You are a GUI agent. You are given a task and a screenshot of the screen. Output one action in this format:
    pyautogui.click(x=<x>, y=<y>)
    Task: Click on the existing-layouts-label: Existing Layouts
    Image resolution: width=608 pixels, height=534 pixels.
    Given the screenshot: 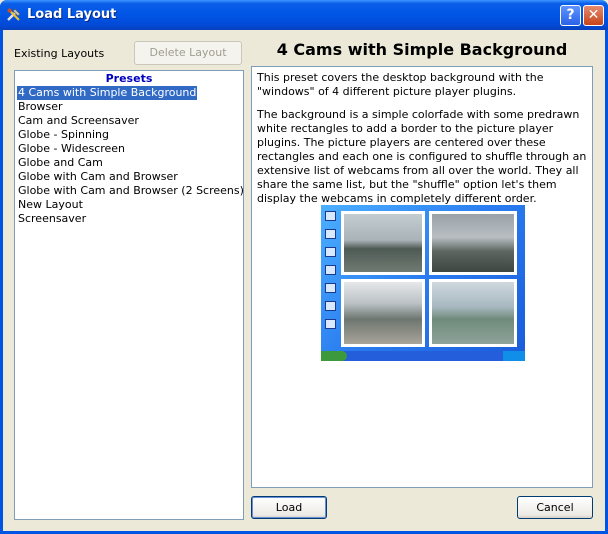 What is the action you would take?
    pyautogui.click(x=59, y=53)
    